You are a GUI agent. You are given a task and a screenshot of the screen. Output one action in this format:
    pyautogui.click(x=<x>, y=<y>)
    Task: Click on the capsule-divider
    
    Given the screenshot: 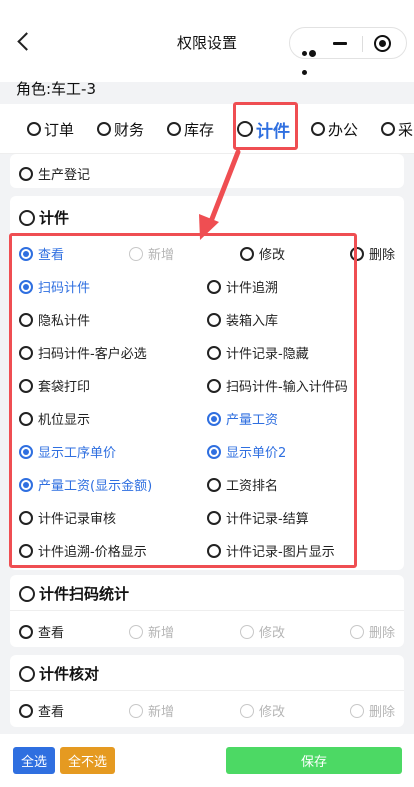 What is the action you would take?
    pyautogui.click(x=362, y=44)
    